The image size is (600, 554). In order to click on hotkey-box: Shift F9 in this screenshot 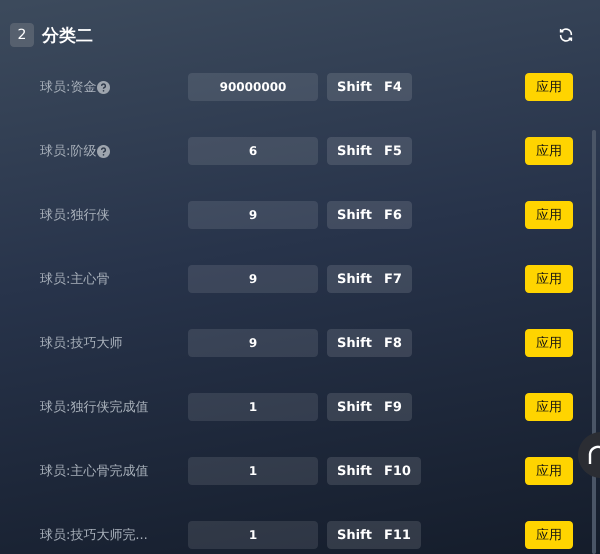, I will do `click(369, 407)`.